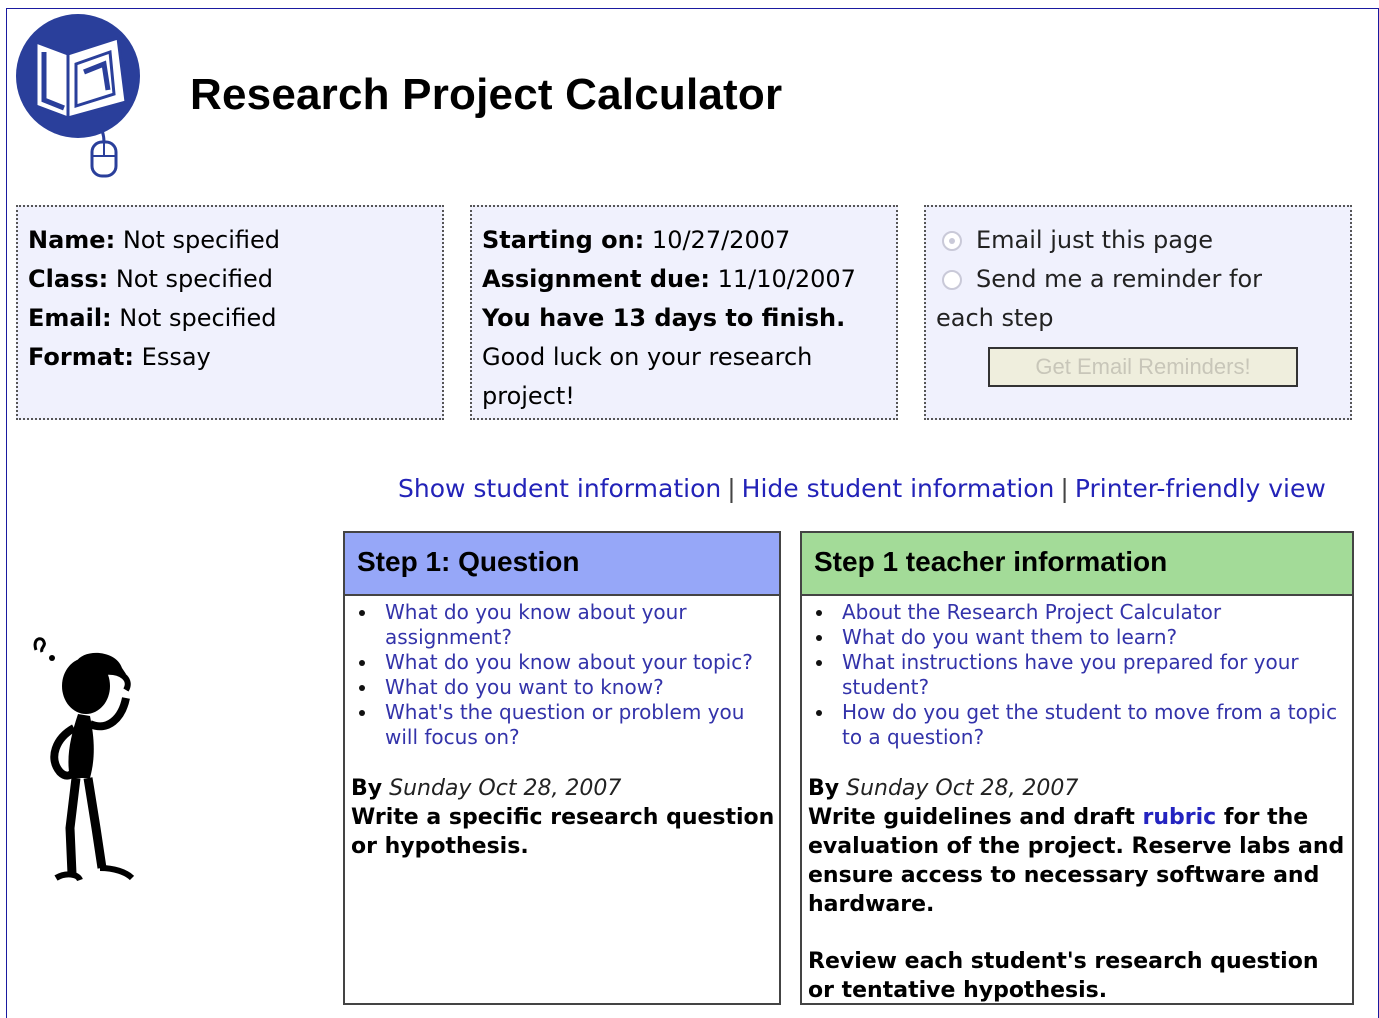 The height and width of the screenshot is (1018, 1379). I want to click on option-email-page: Email just this page, so click(1138, 240).